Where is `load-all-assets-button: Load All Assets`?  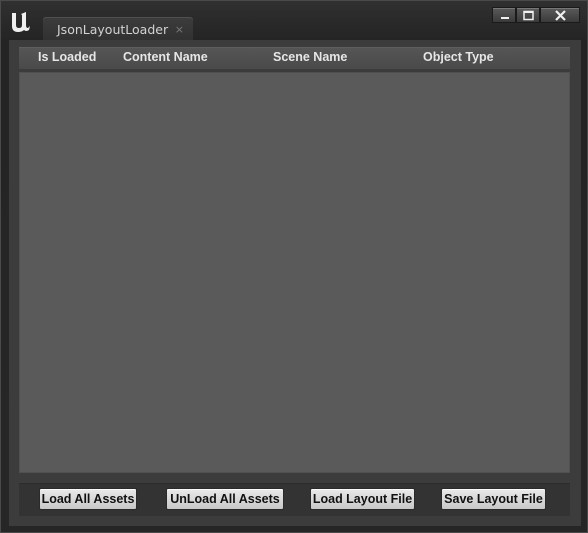
load-all-assets-button: Load All Assets is located at coordinates (88, 499).